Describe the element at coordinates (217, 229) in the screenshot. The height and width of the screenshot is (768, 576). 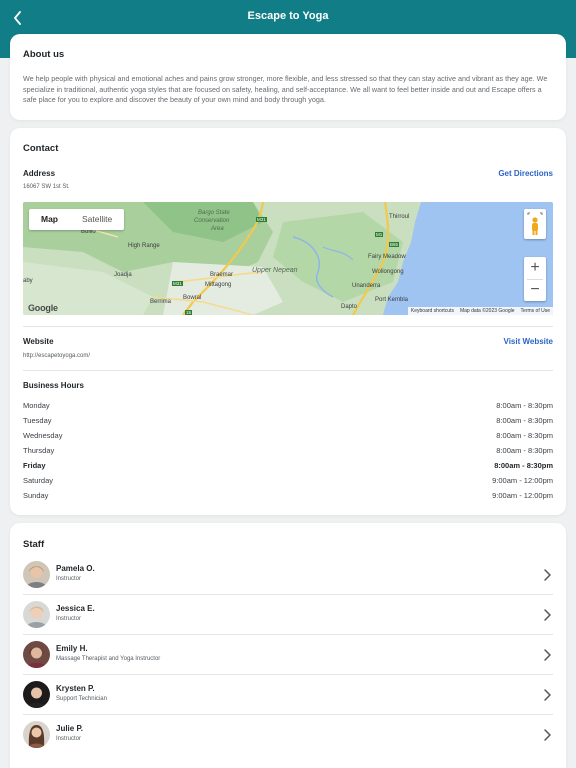
I see `map-place: Area` at that location.